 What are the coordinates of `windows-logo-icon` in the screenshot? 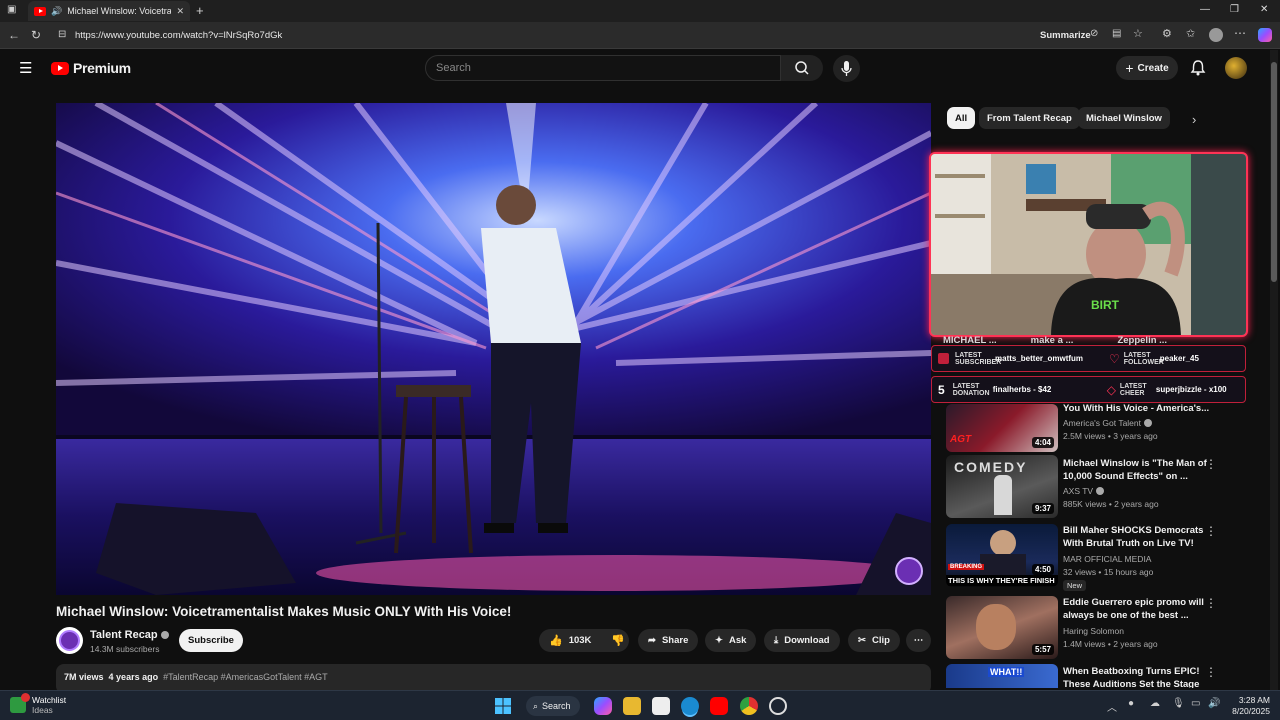 It's located at (503, 706).